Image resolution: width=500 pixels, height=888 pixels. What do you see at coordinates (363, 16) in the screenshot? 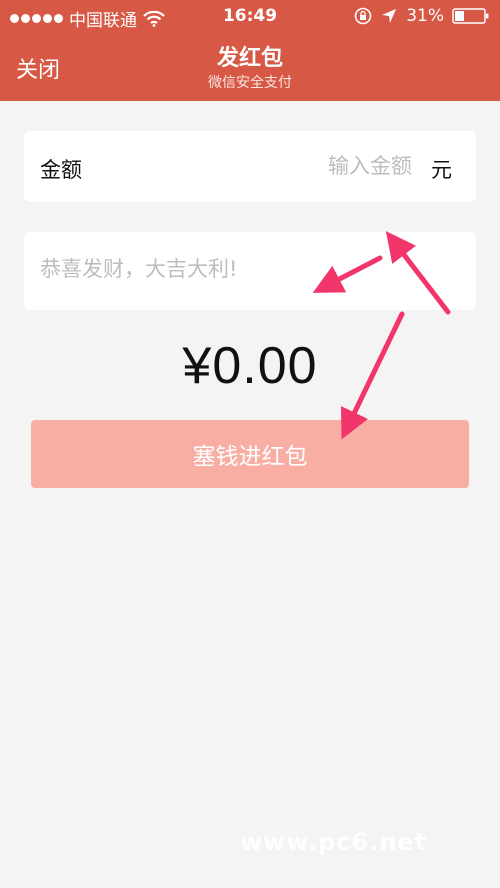
I see `rotation-lock-icon` at bounding box center [363, 16].